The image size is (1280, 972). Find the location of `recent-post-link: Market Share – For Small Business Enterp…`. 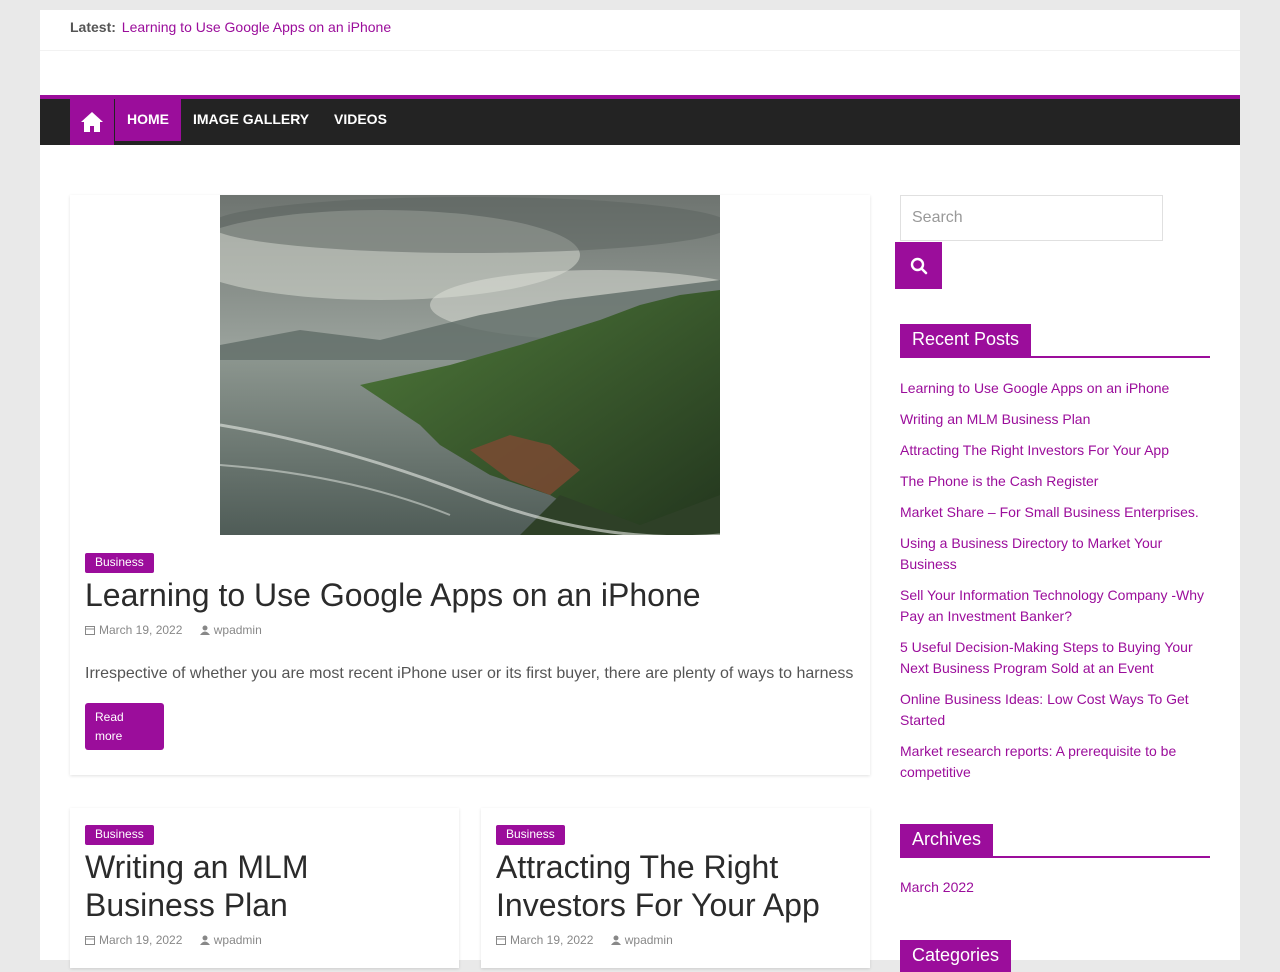

recent-post-link: Market Share – For Small Business Enterp… is located at coordinates (1057, 512).